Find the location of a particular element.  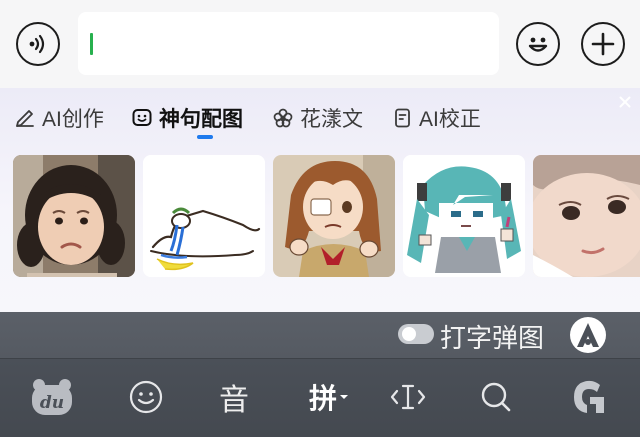

collapse-keyboard-button is located at coordinates (589, 397).